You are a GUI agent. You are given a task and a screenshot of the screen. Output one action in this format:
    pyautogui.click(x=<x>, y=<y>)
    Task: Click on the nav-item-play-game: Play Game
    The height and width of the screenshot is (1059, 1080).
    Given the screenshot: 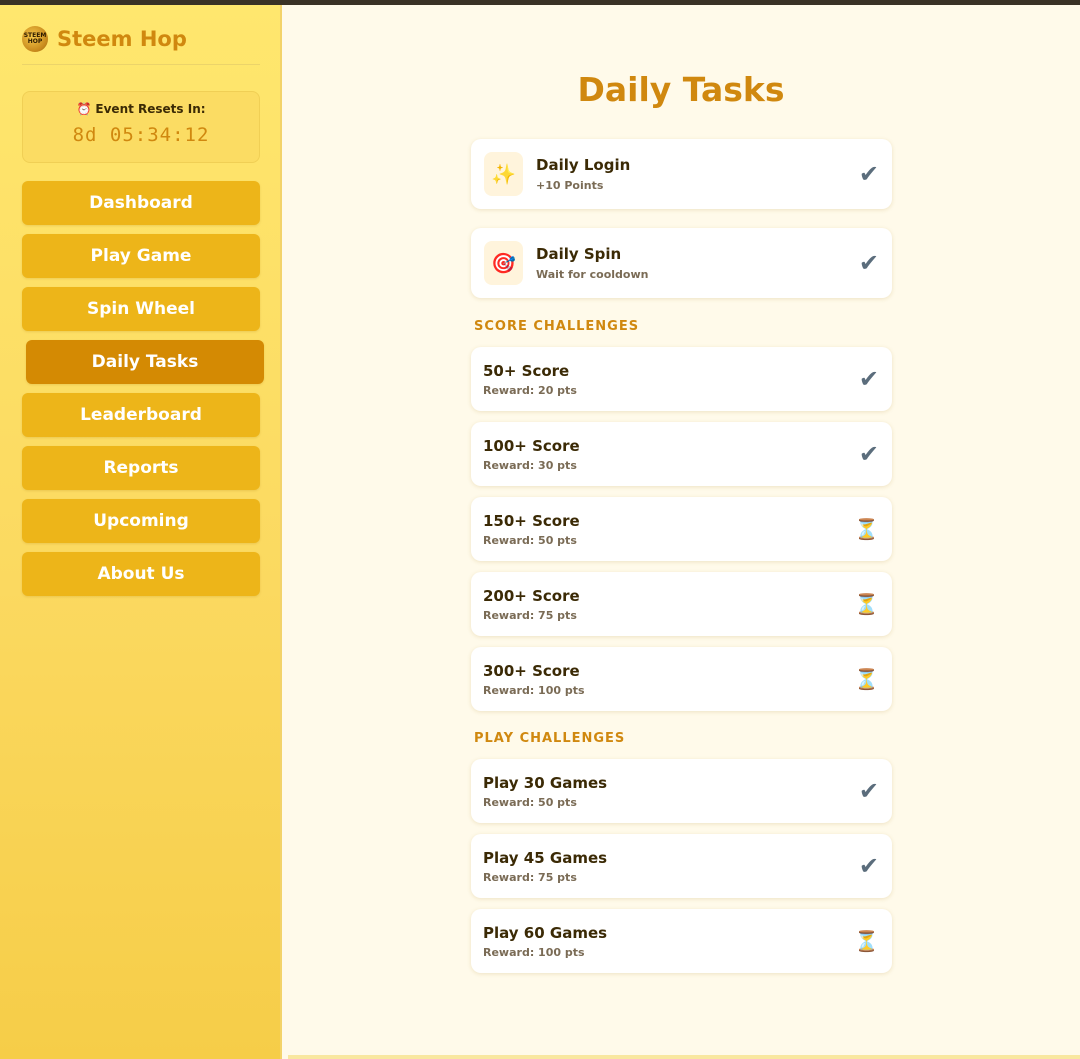 What is the action you would take?
    pyautogui.click(x=141, y=256)
    